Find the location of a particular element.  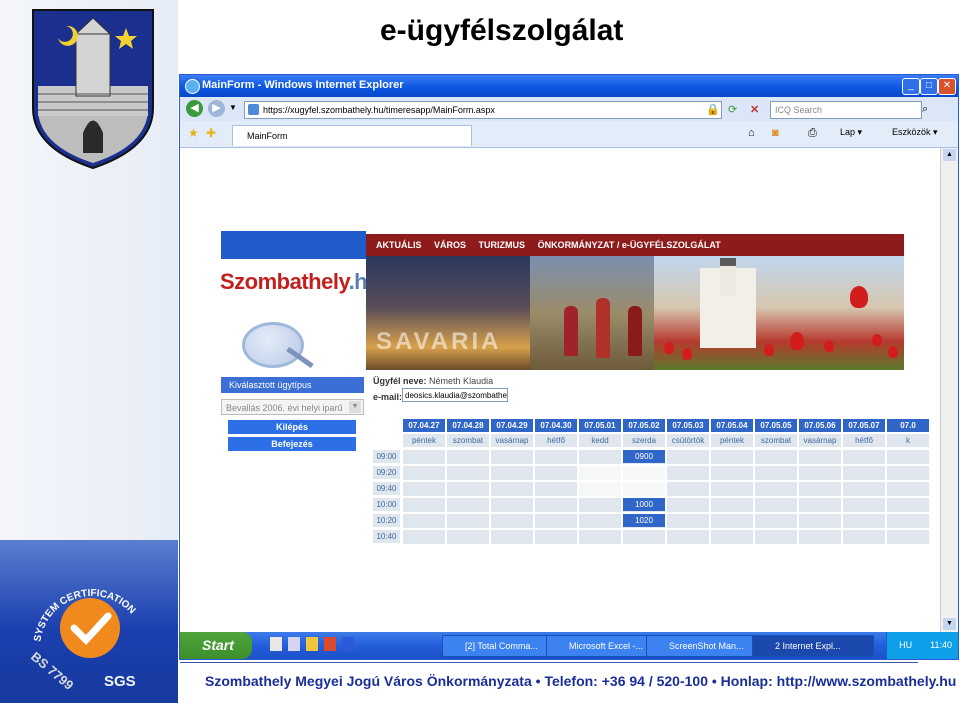

refresh-icon: ⟳ is located at coordinates (732, 109).